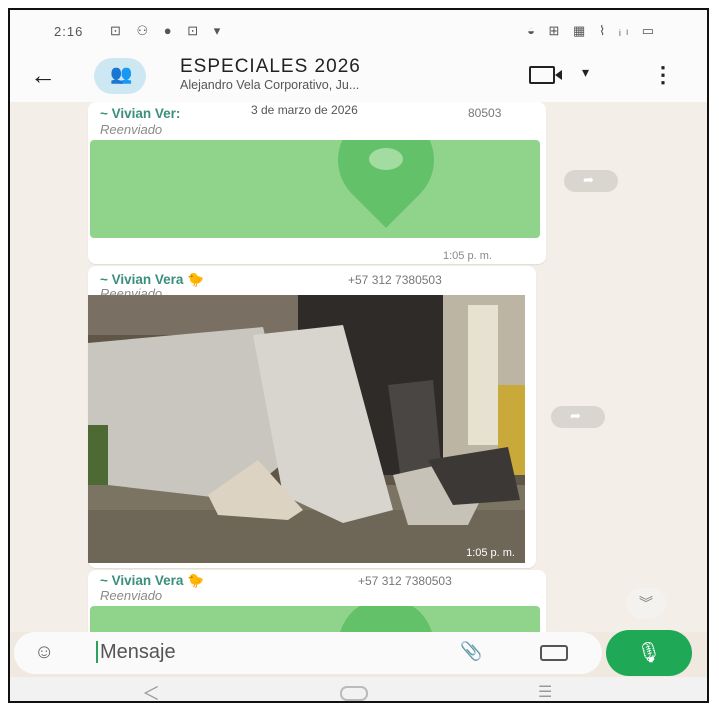 The image size is (719, 713). Describe the element at coordinates (69, 31) in the screenshot. I see `clock: 2:16` at that location.